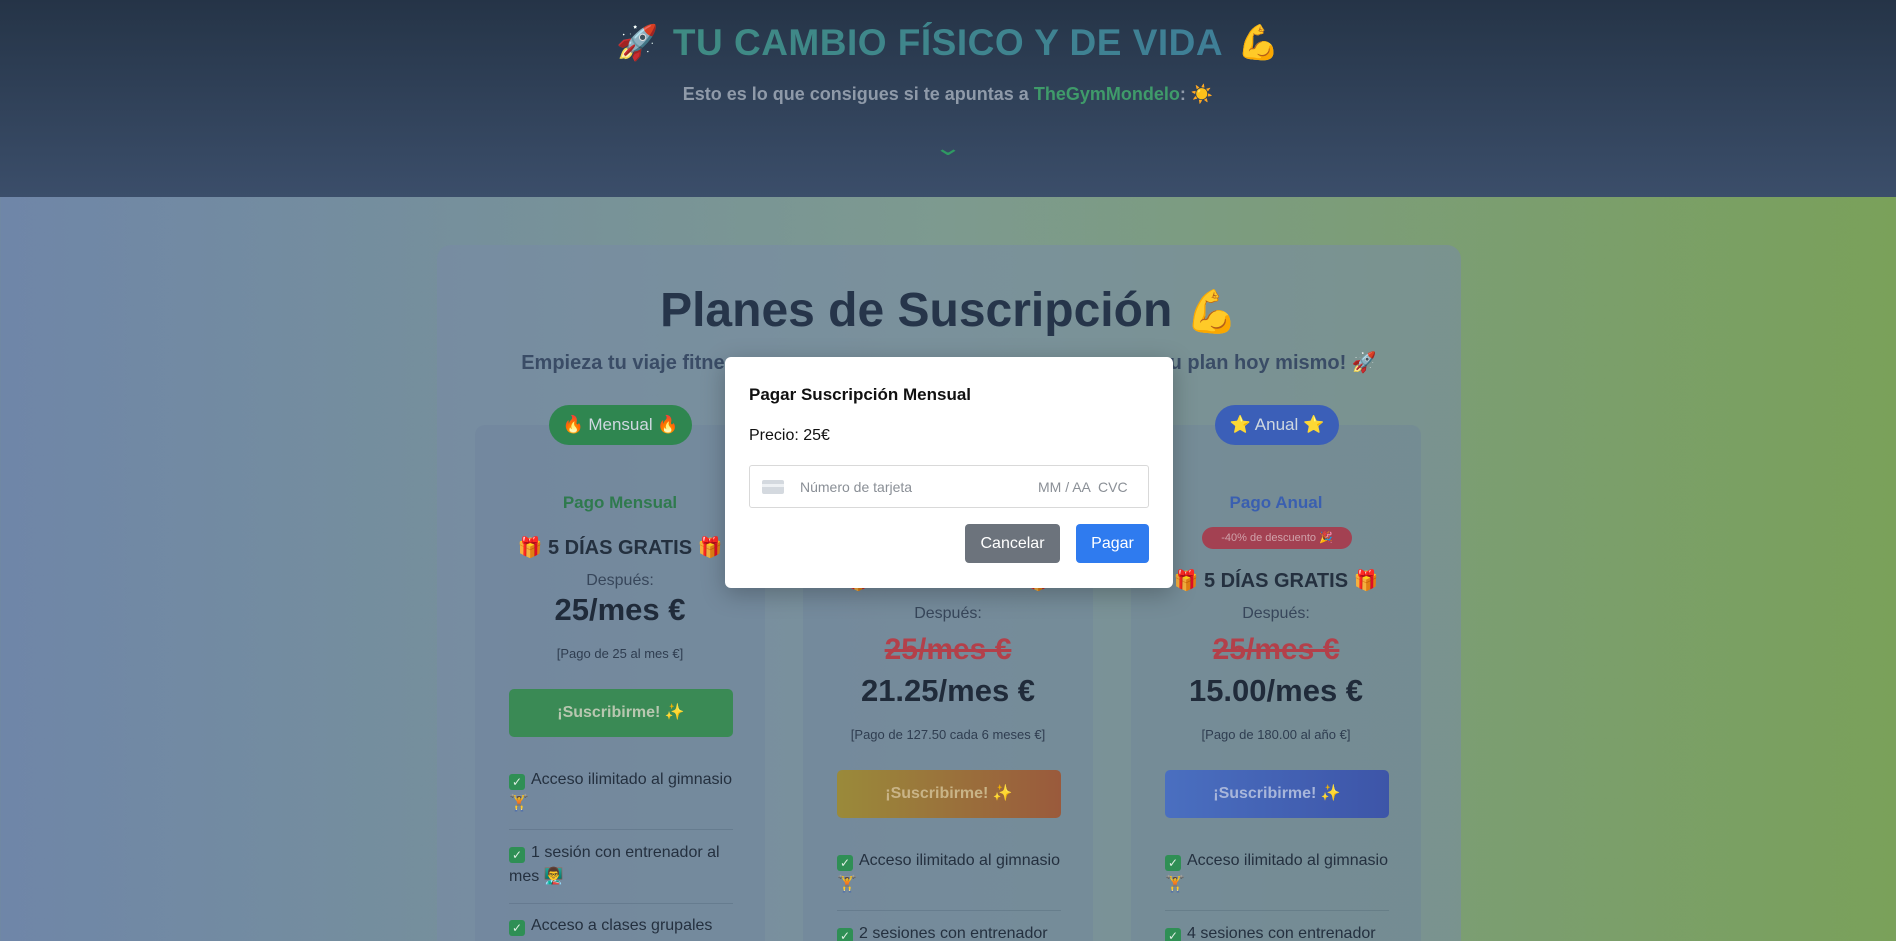 Image resolution: width=1896 pixels, height=941 pixels. I want to click on card-expiry-field: MM / AA, so click(1064, 487).